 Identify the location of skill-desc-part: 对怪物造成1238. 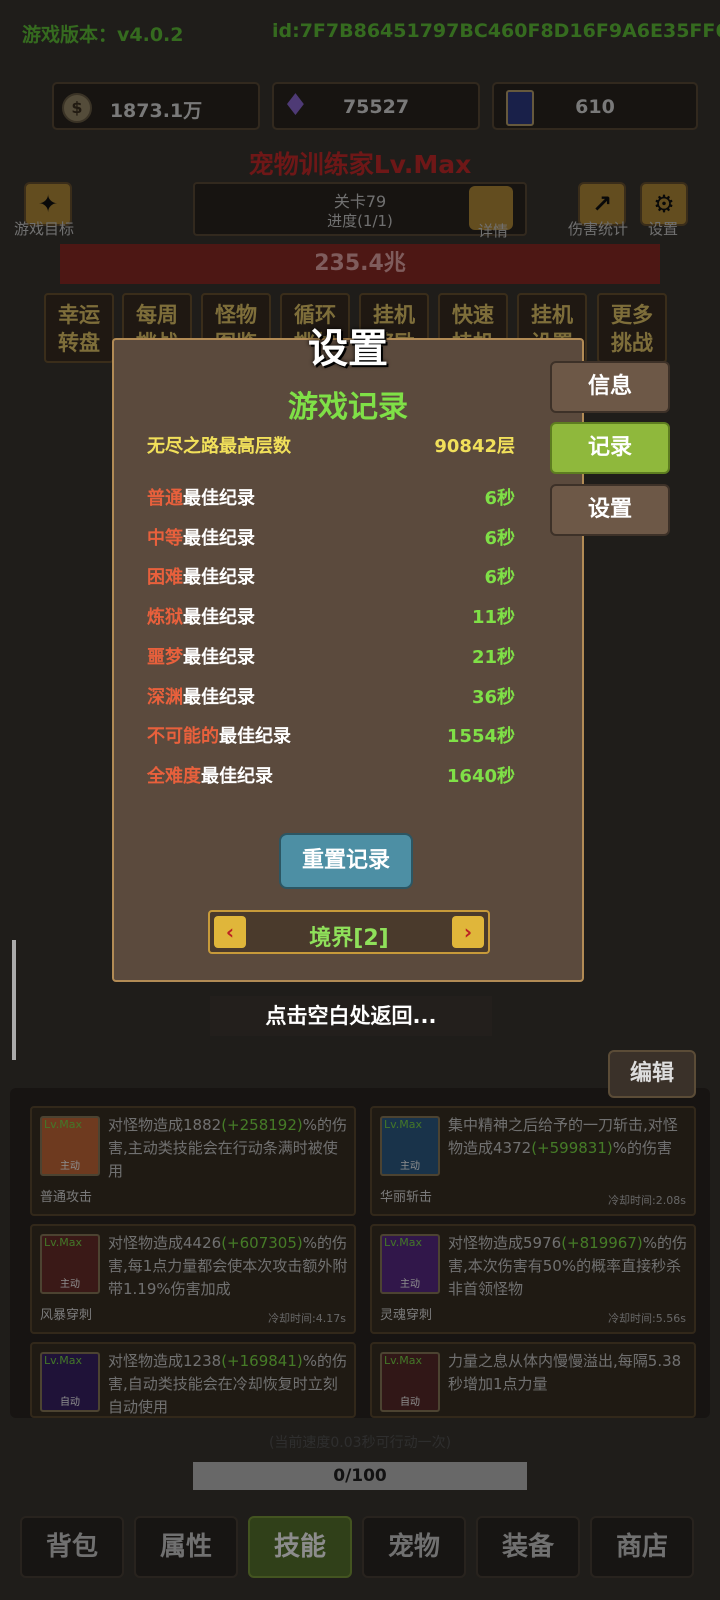
(165, 1361).